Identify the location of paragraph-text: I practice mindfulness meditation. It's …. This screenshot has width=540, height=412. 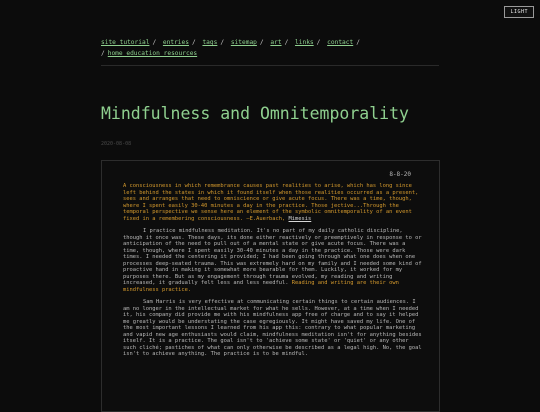
(272, 257).